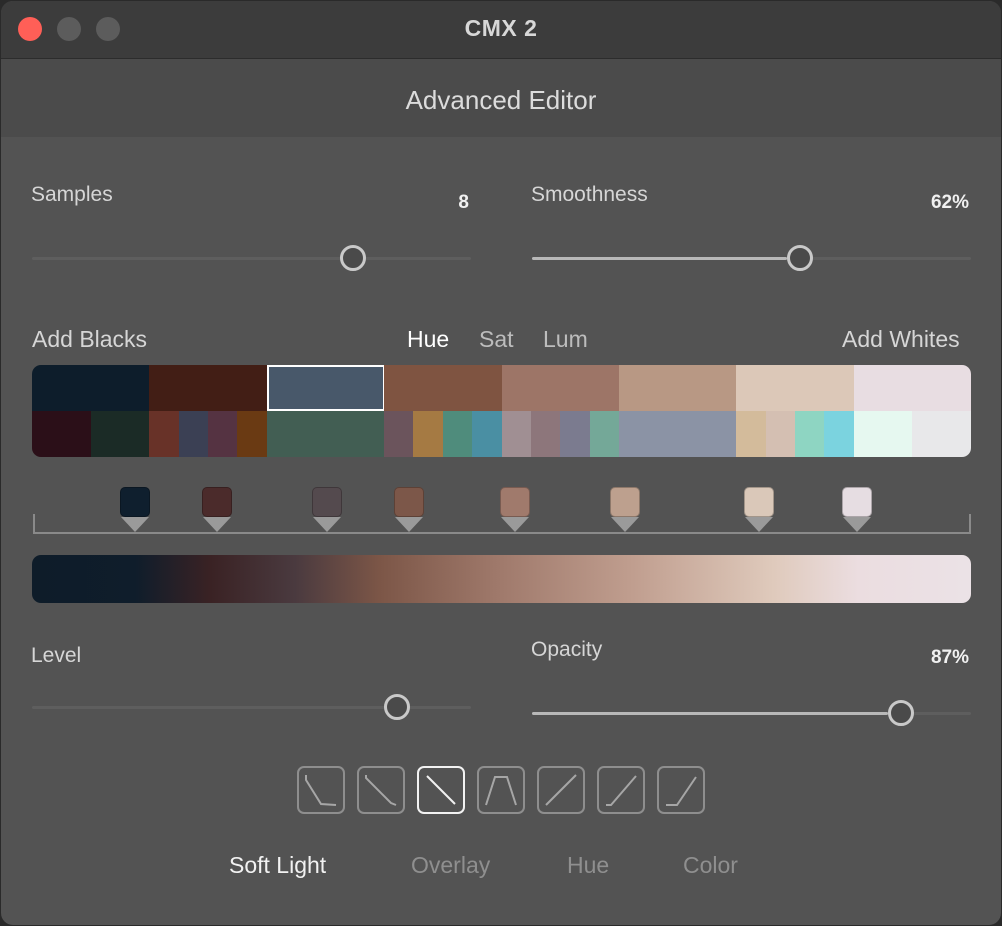  What do you see at coordinates (353, 258) in the screenshot?
I see `samples-slider-thumb` at bounding box center [353, 258].